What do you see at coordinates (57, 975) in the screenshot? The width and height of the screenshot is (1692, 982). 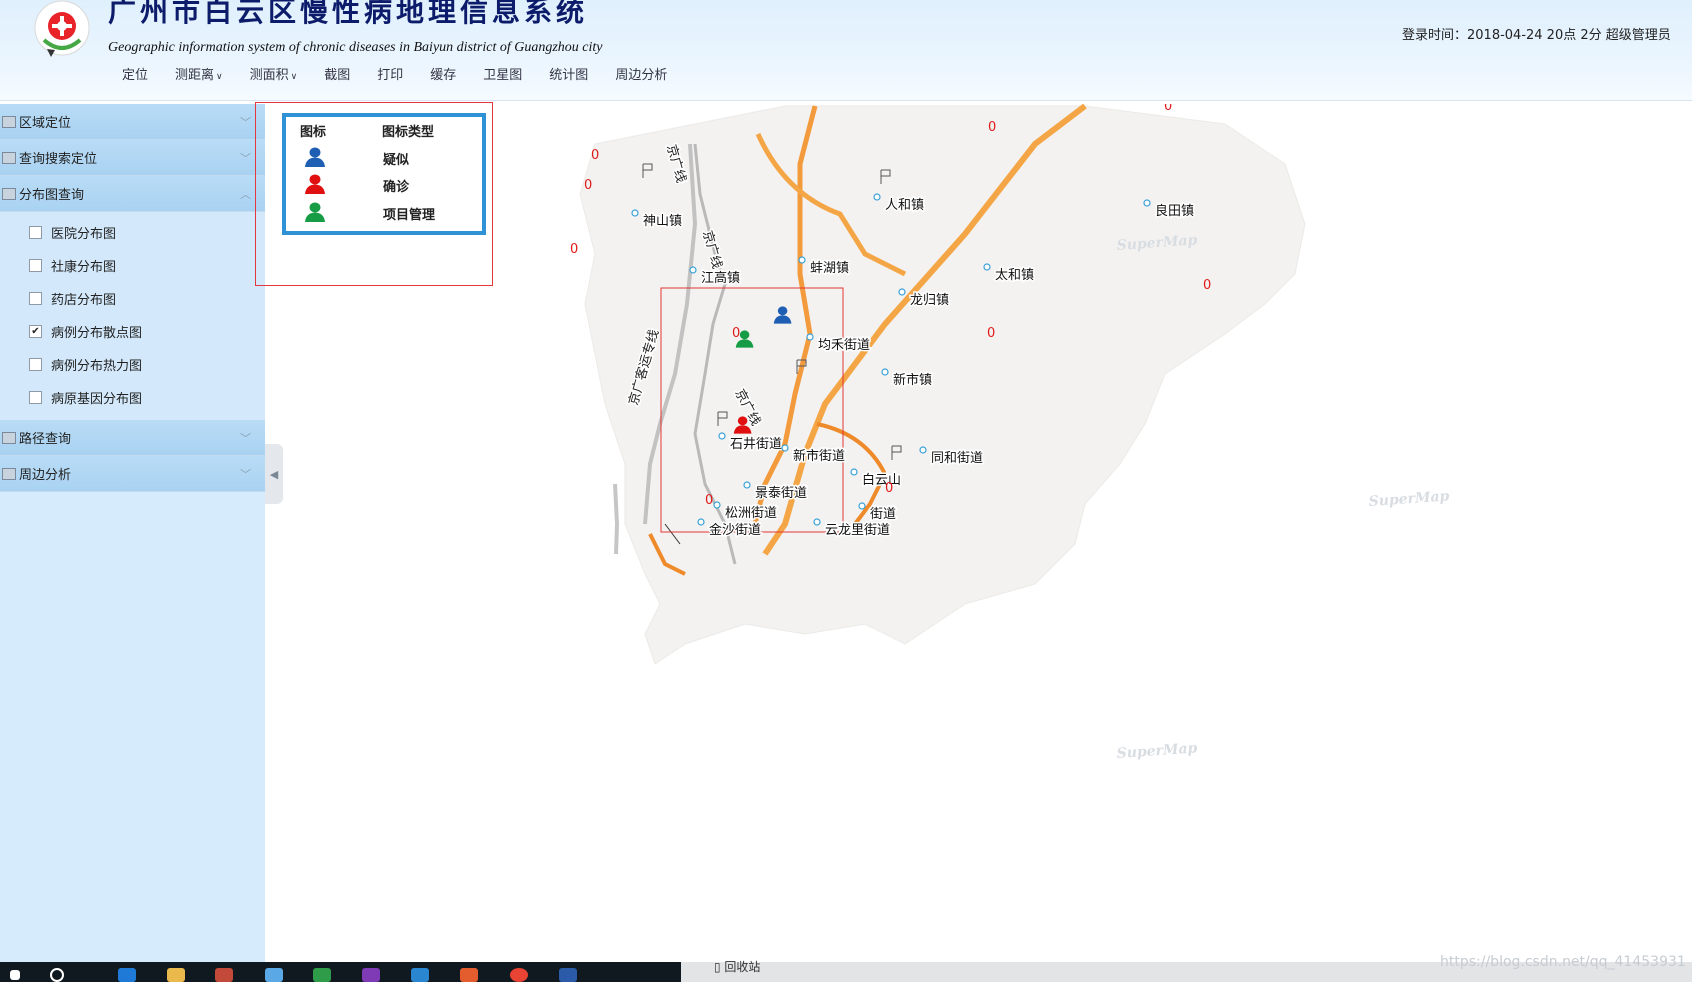 I see `search-icon` at bounding box center [57, 975].